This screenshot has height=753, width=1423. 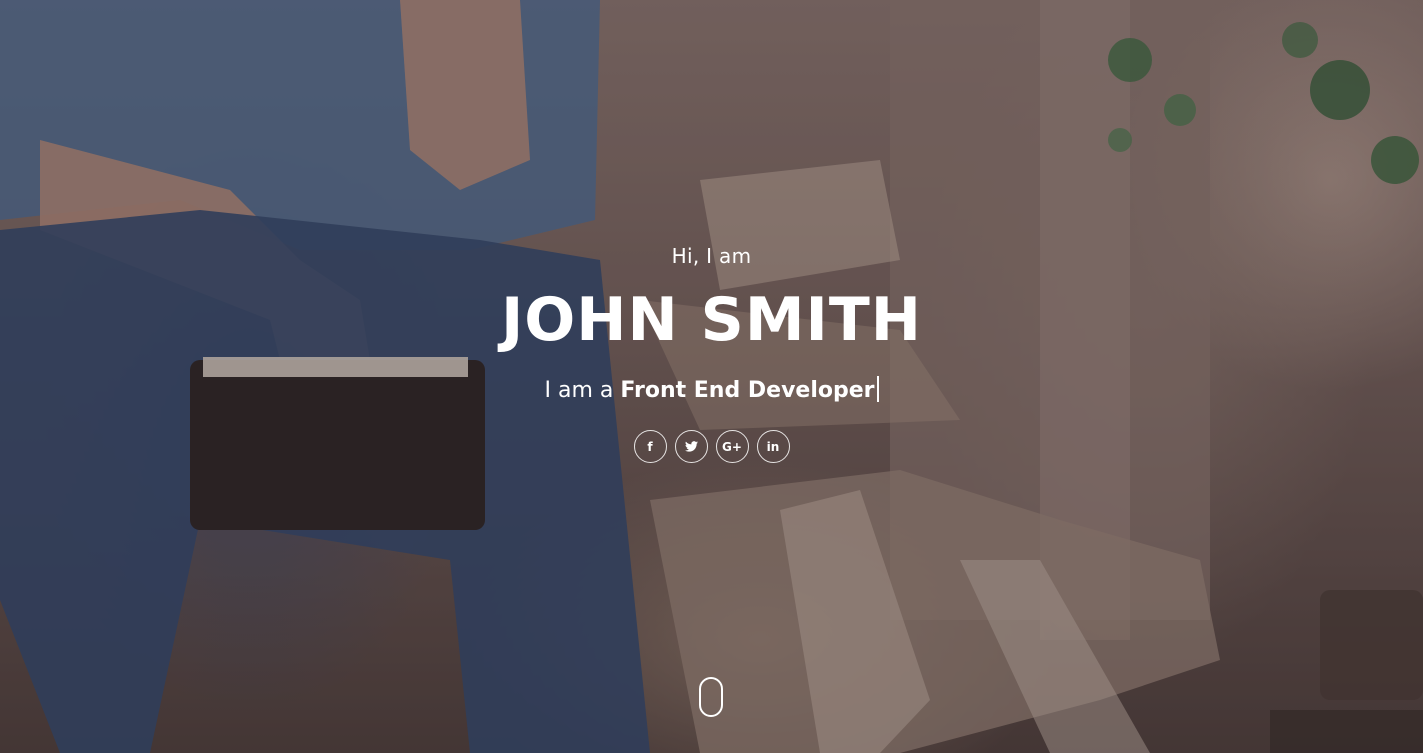 I want to click on twitter-icon, so click(x=691, y=446).